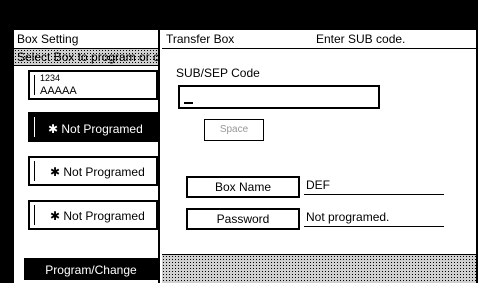  I want to click on box-item-1234: 1234 AAAAA, so click(93, 85).